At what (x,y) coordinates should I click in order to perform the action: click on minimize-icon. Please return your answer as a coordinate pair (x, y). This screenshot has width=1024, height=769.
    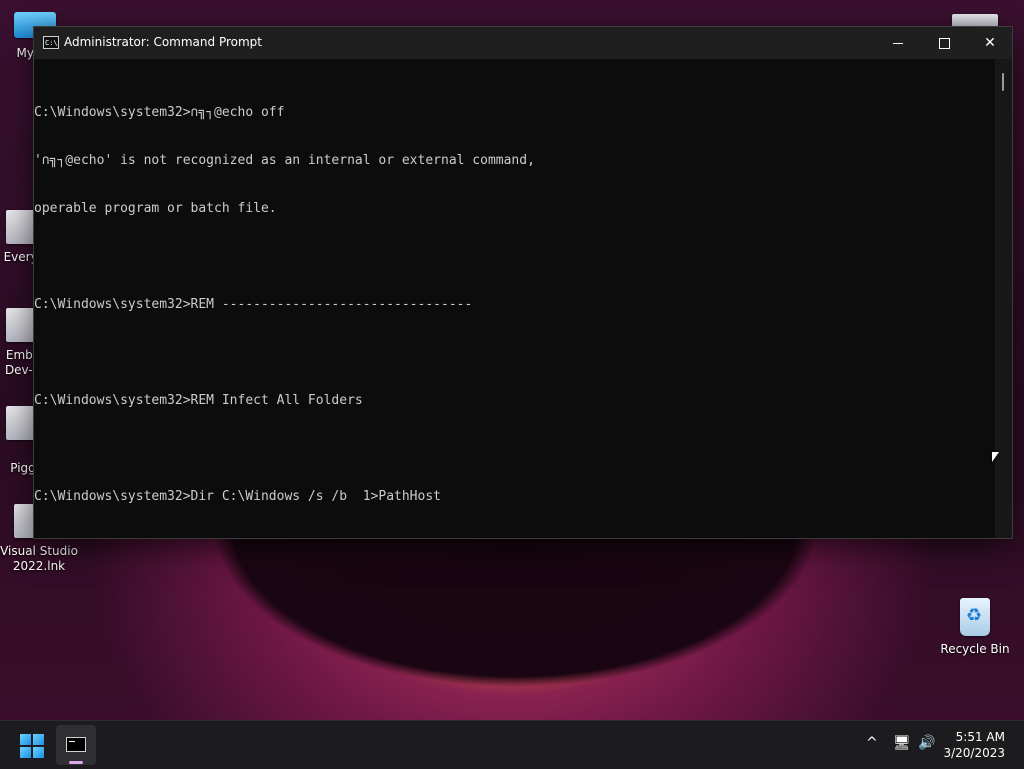
    Looking at the image, I should click on (898, 43).